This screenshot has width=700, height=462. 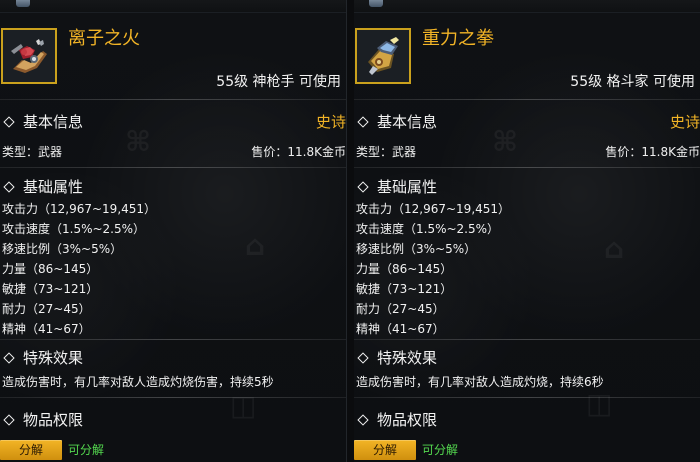 What do you see at coordinates (138, 382) in the screenshot?
I see `effect-description: 造成伤害时，有几率对敌人造成灼烧伤害，持续5秒` at bounding box center [138, 382].